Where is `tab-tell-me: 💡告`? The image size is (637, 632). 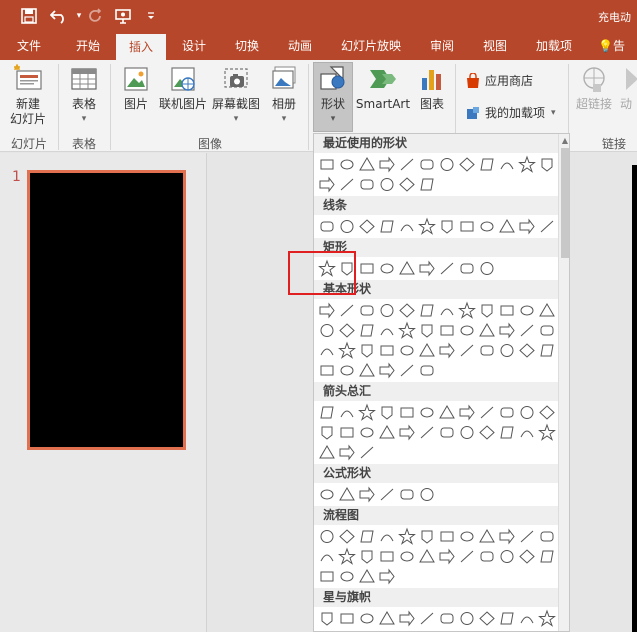
tab-tell-me: 💡告 is located at coordinates (617, 46).